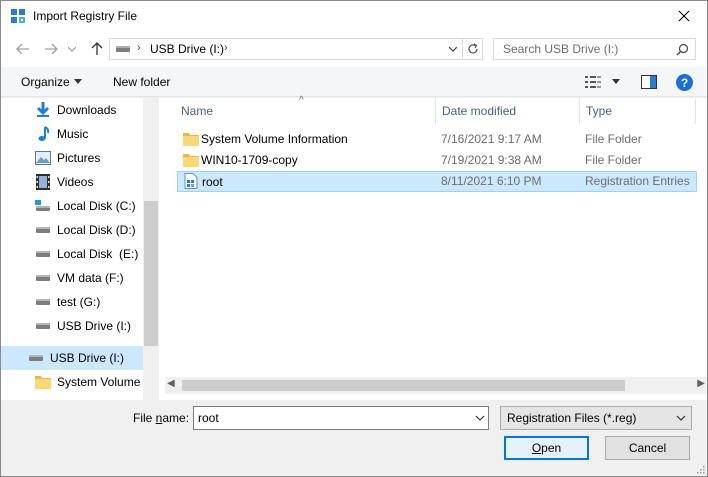  What do you see at coordinates (341, 418) in the screenshot?
I see `file-name-input: root` at bounding box center [341, 418].